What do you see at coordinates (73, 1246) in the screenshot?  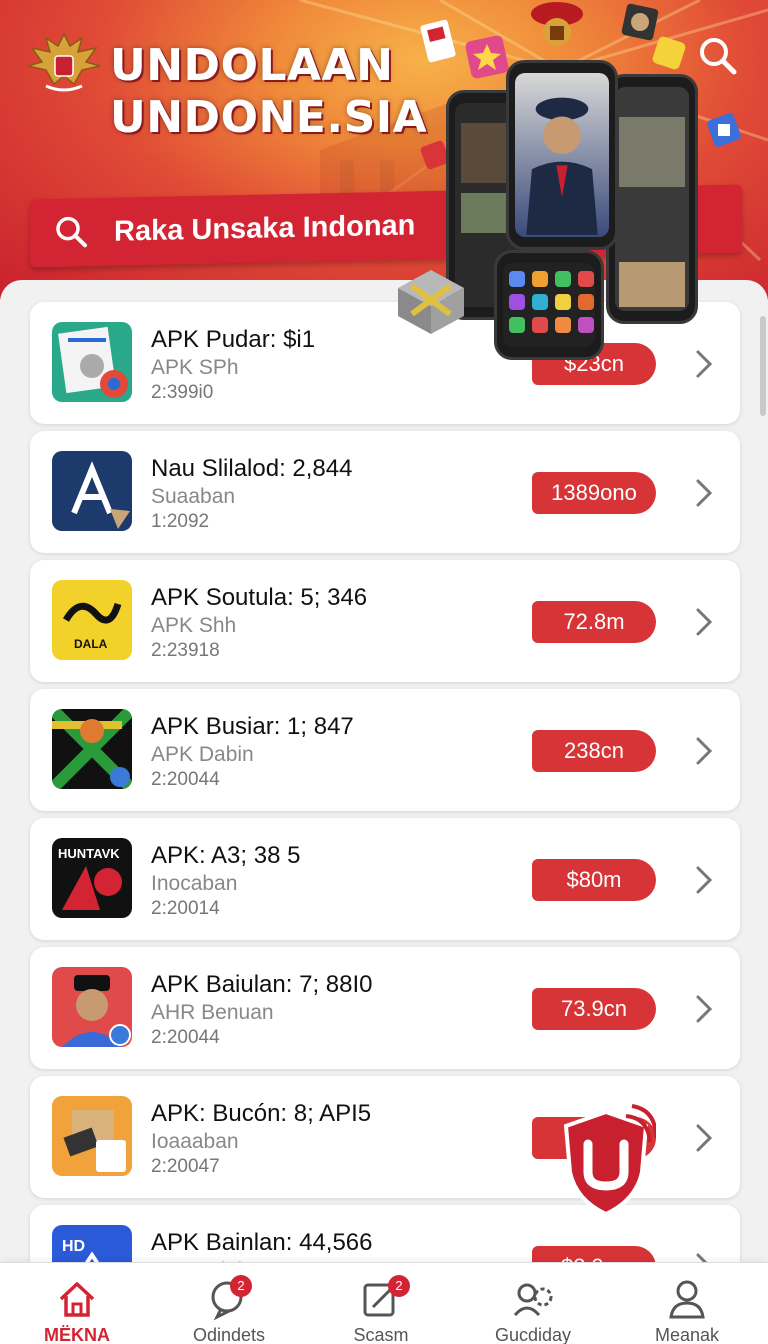 I see `svg-text: HD` at bounding box center [73, 1246].